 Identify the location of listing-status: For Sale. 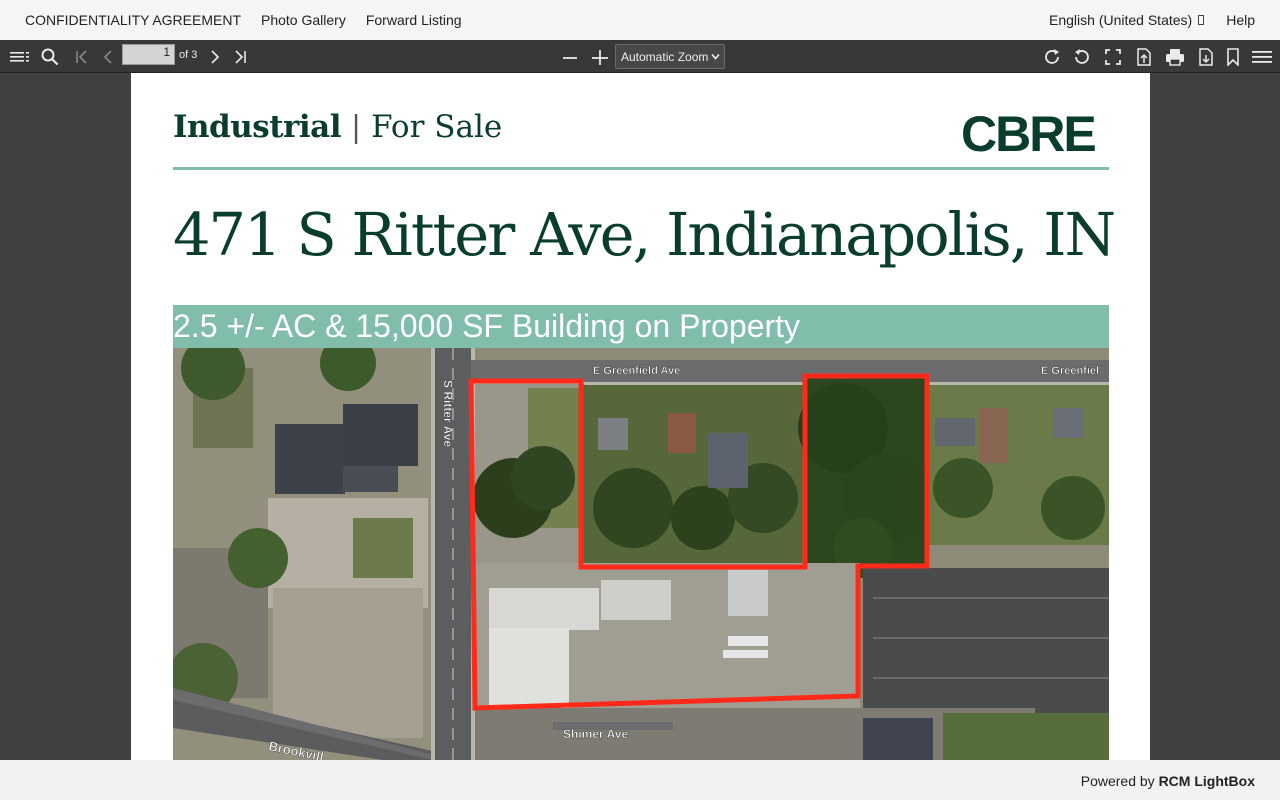
(437, 127).